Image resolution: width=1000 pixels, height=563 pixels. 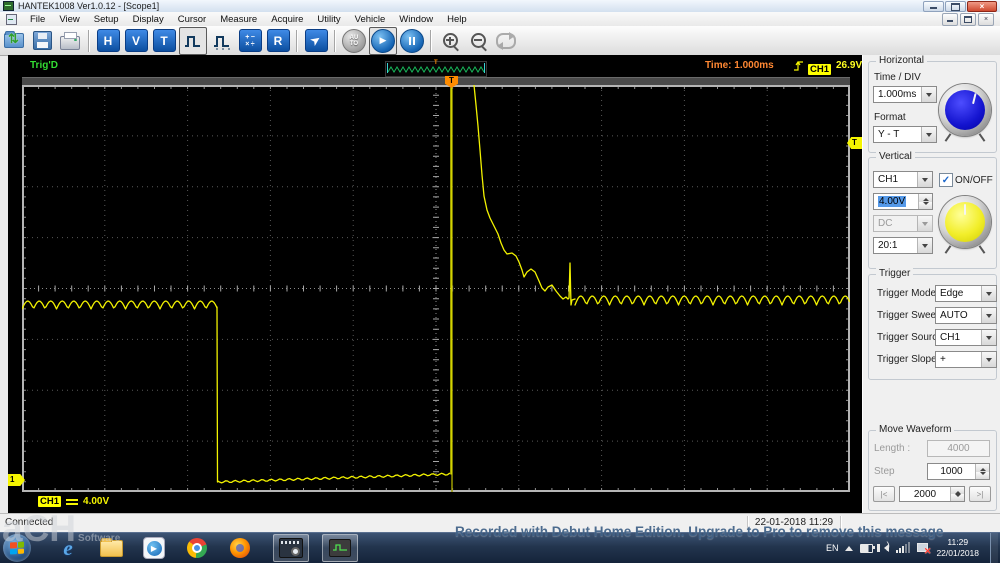 I want to click on save-button, so click(x=42, y=41).